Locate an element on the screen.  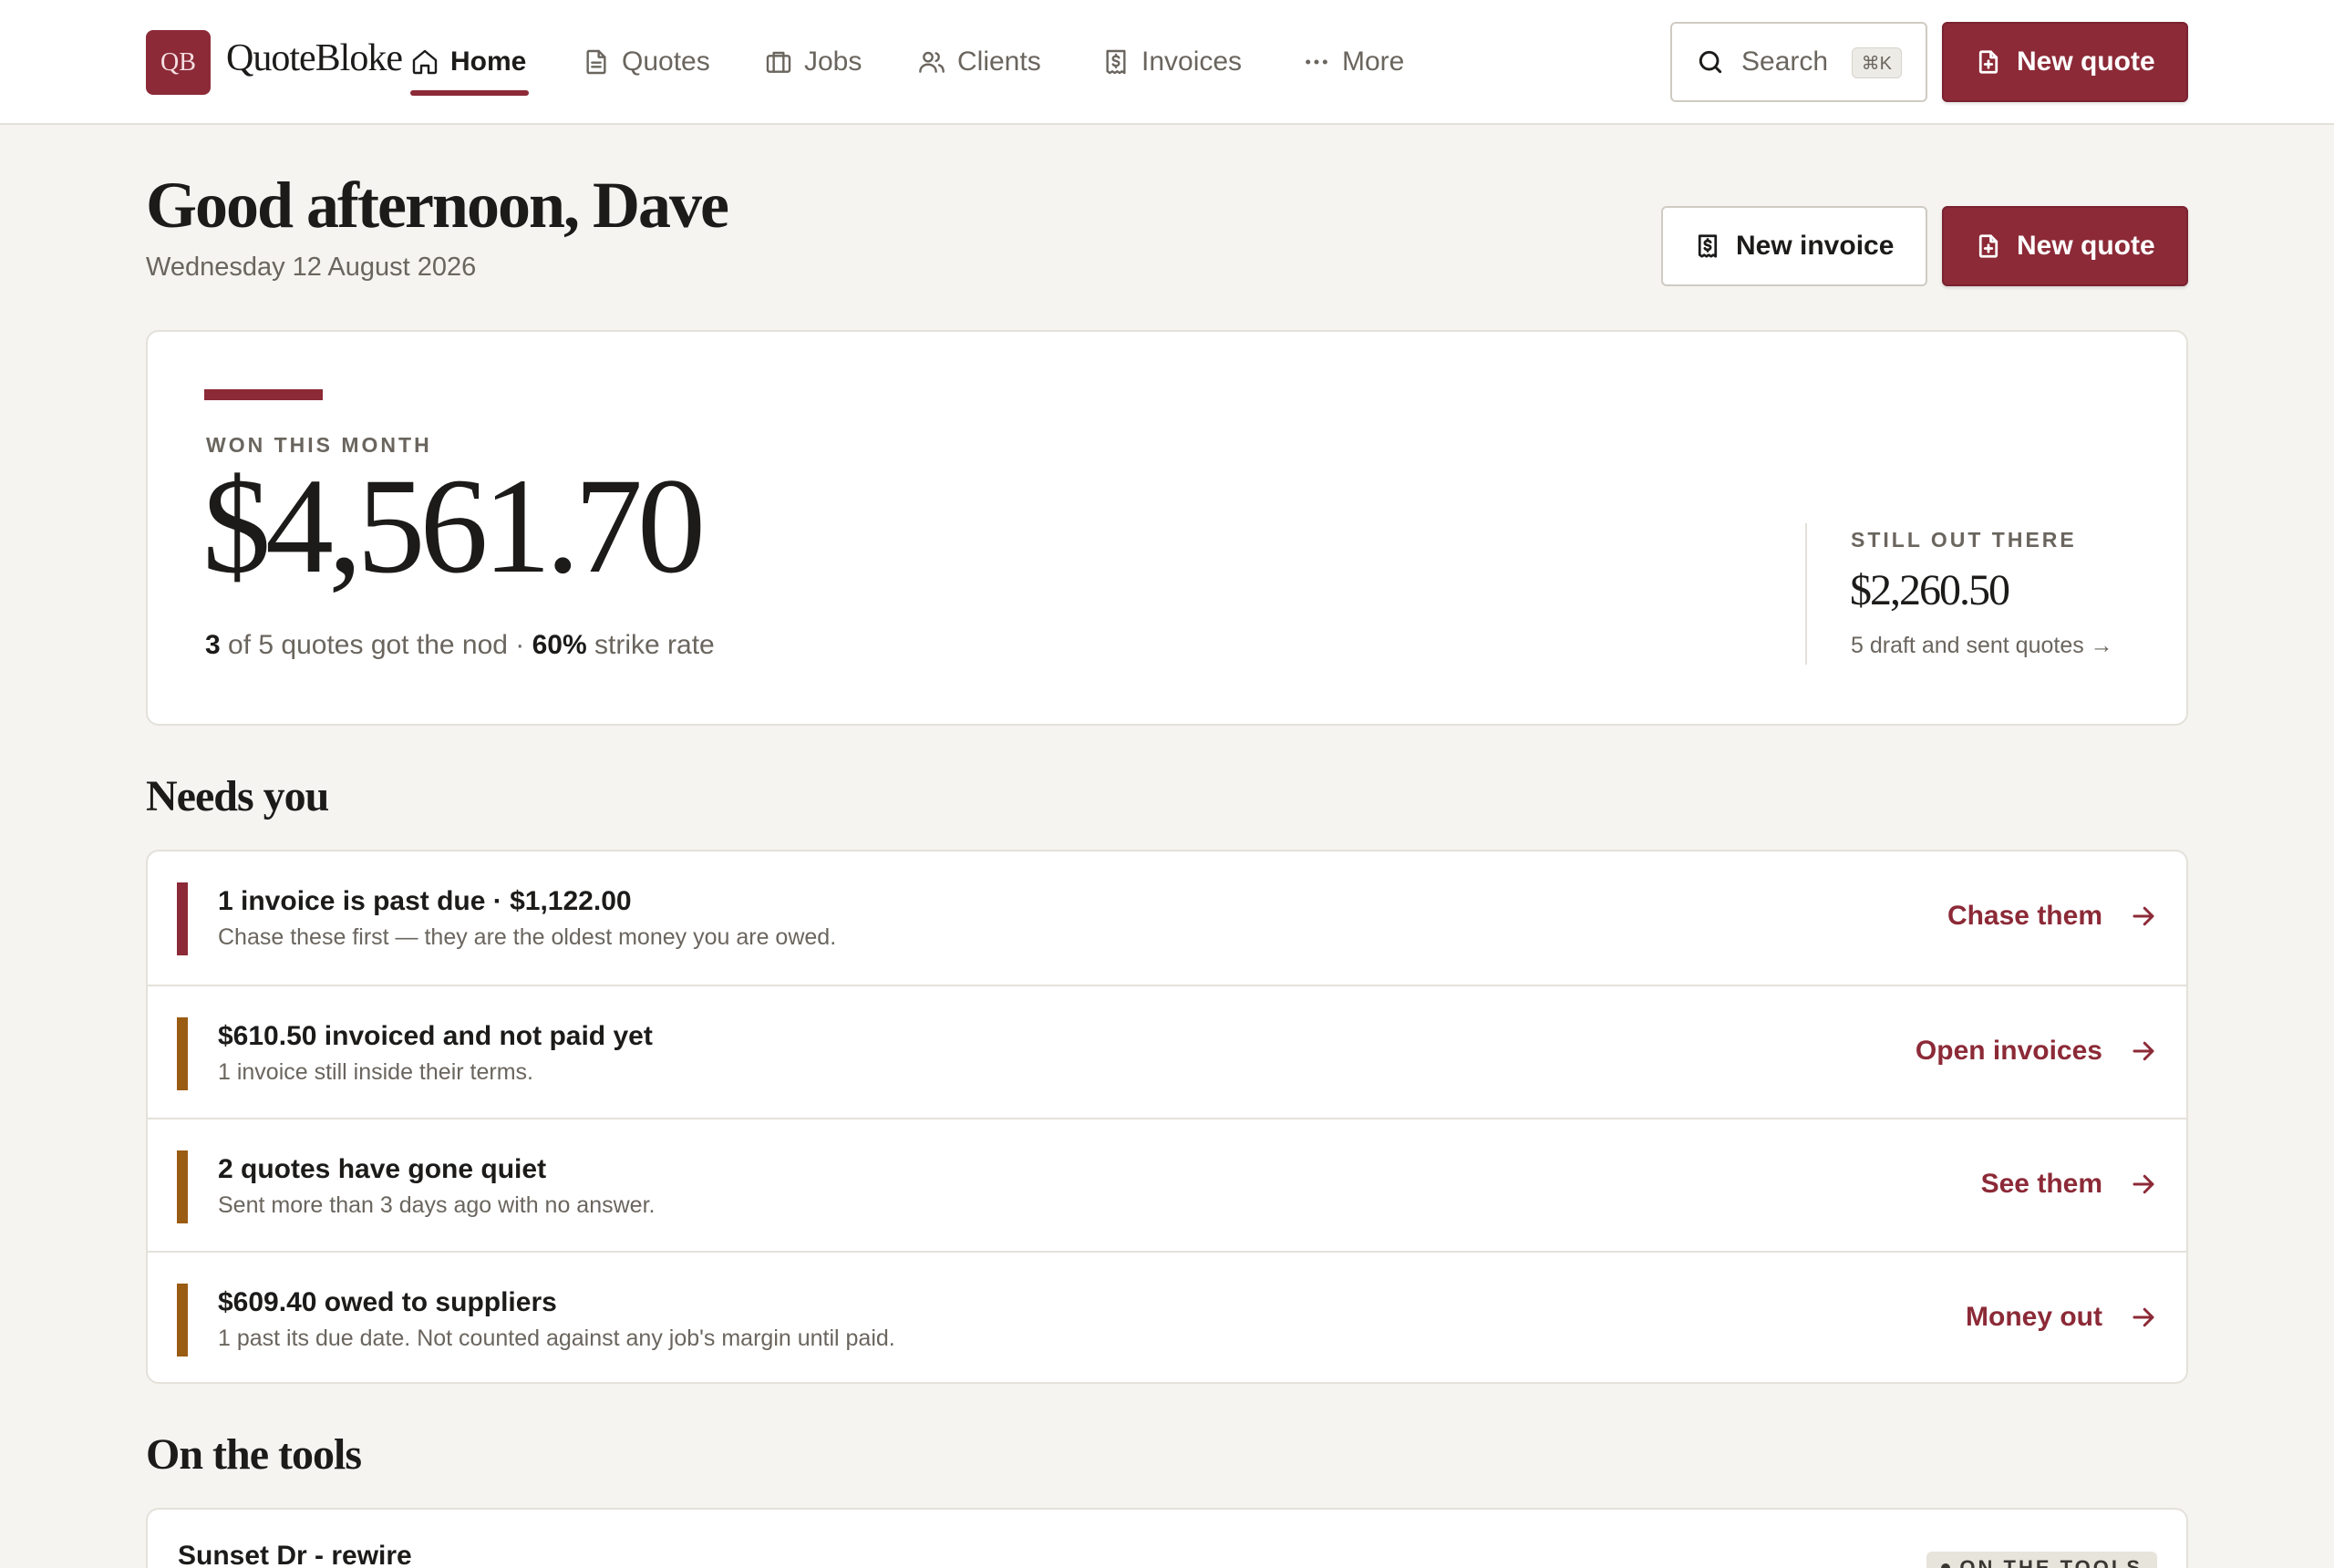
active-nav-indicator is located at coordinates (469, 93).